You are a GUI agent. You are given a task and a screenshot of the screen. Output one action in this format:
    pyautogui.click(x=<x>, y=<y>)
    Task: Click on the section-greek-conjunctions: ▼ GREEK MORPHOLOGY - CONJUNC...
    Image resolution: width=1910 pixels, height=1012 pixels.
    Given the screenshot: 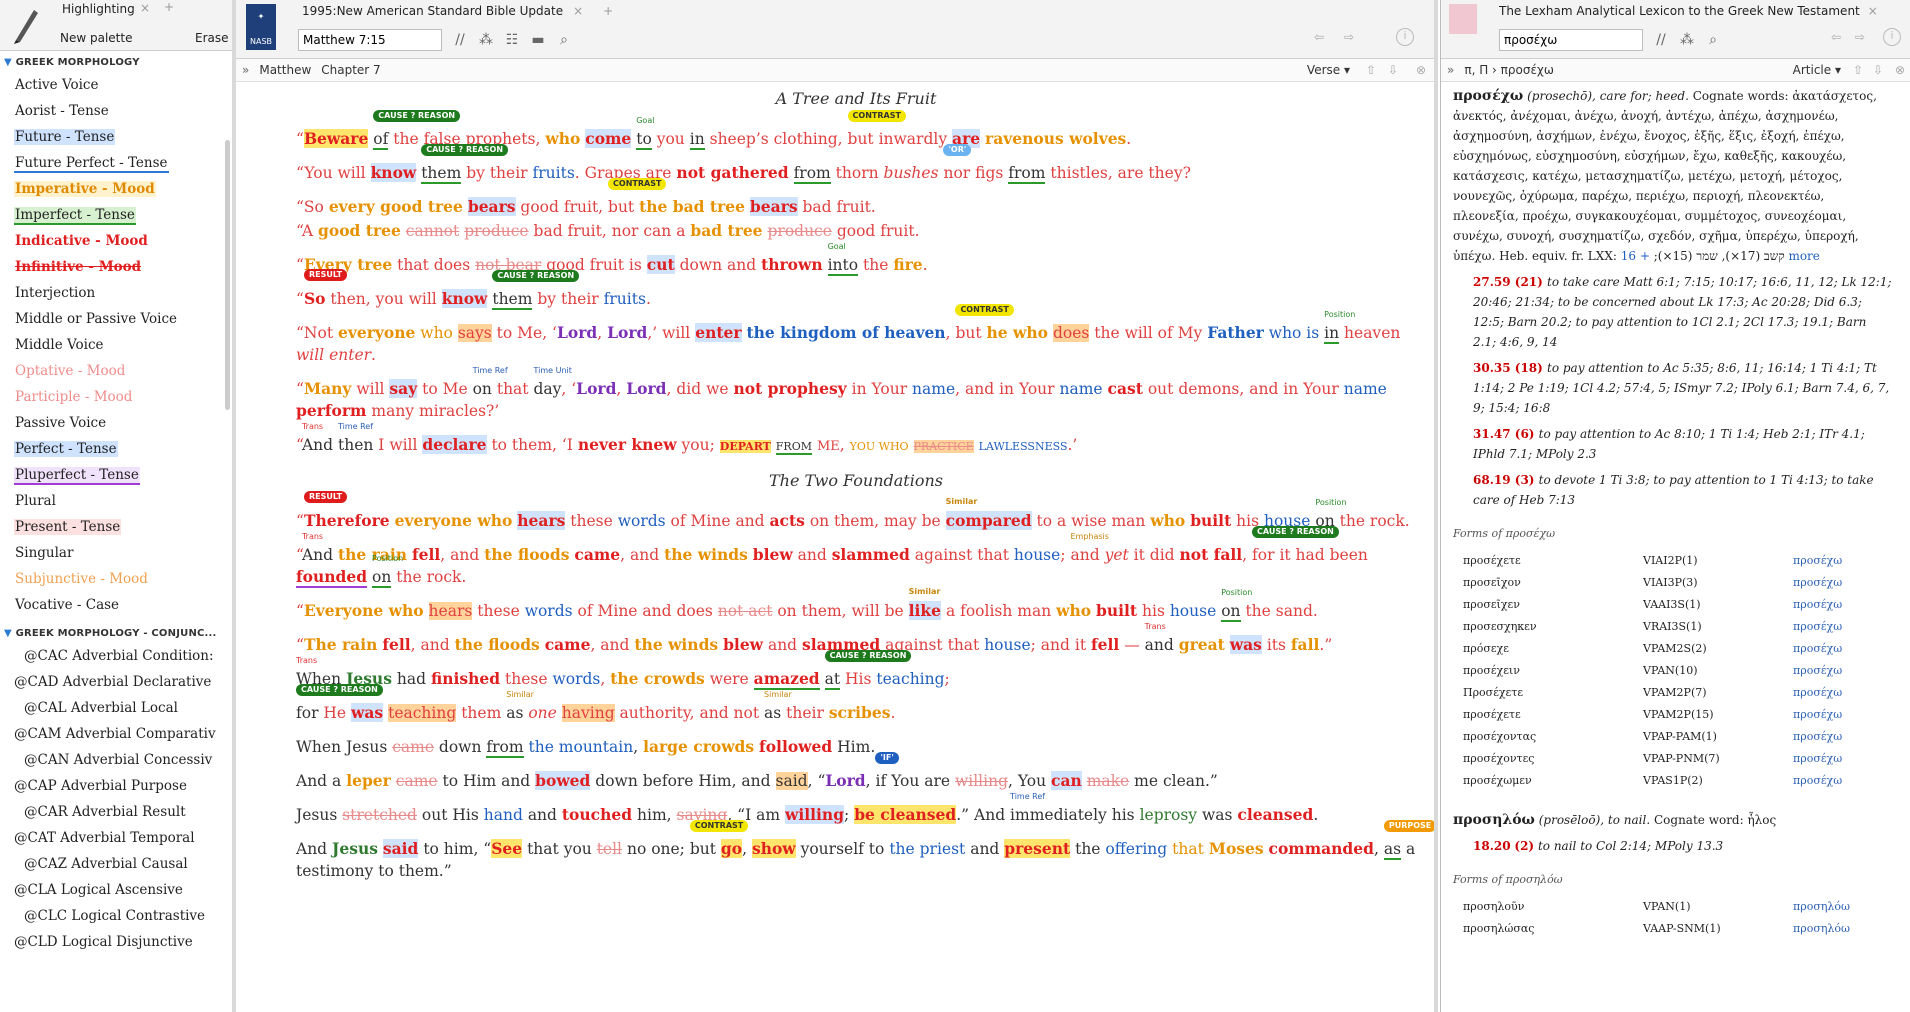 What is the action you would take?
    pyautogui.click(x=116, y=632)
    